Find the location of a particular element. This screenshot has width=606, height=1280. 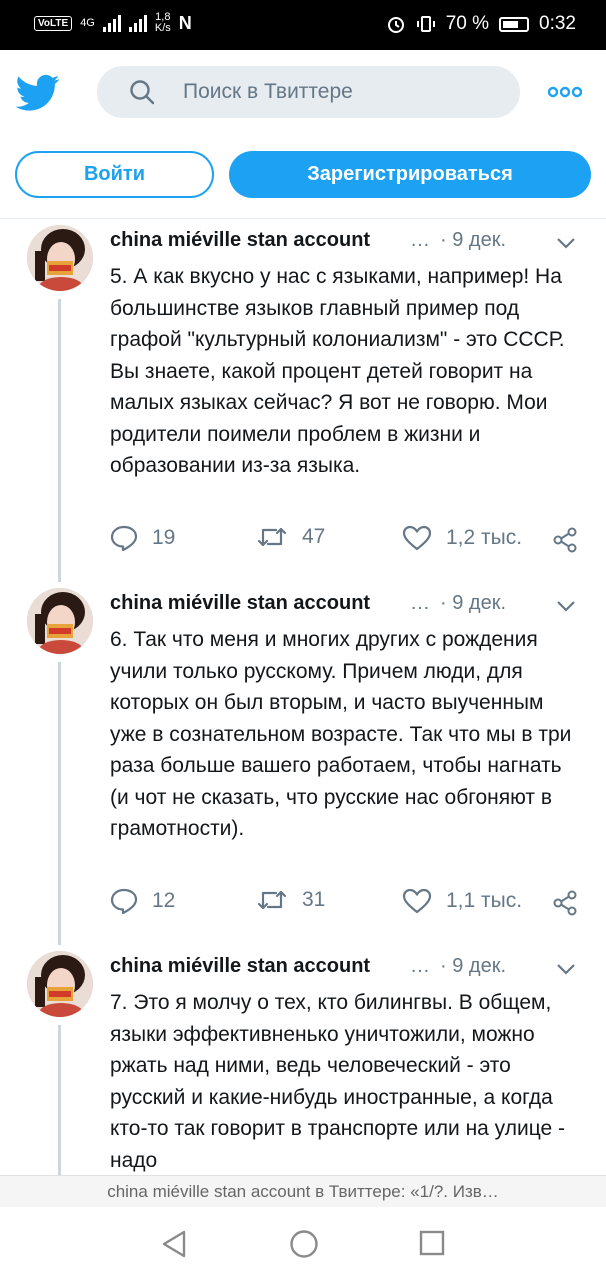

like-button: 1,1 тыс. is located at coordinates (462, 901).